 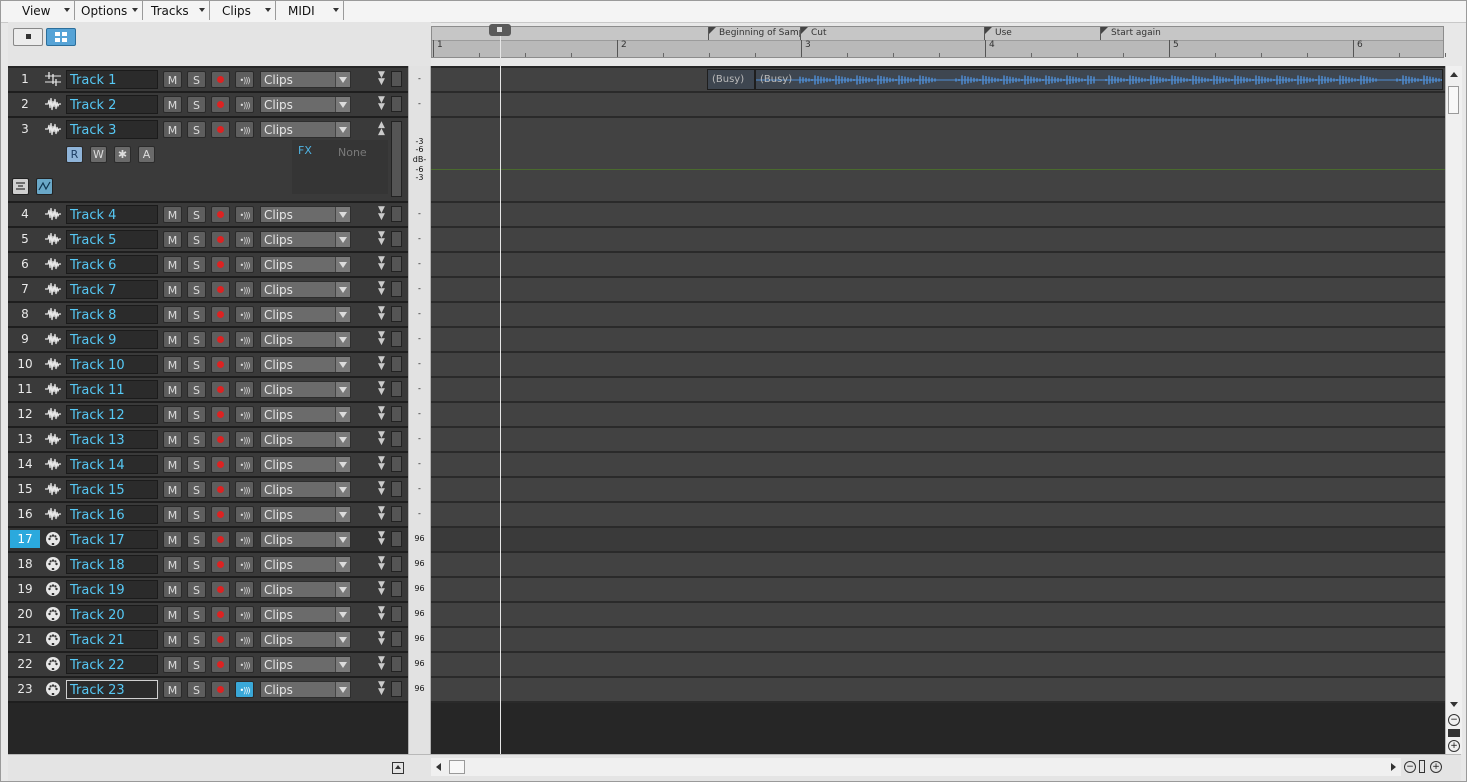 I want to click on track-number: 2, so click(x=25, y=104).